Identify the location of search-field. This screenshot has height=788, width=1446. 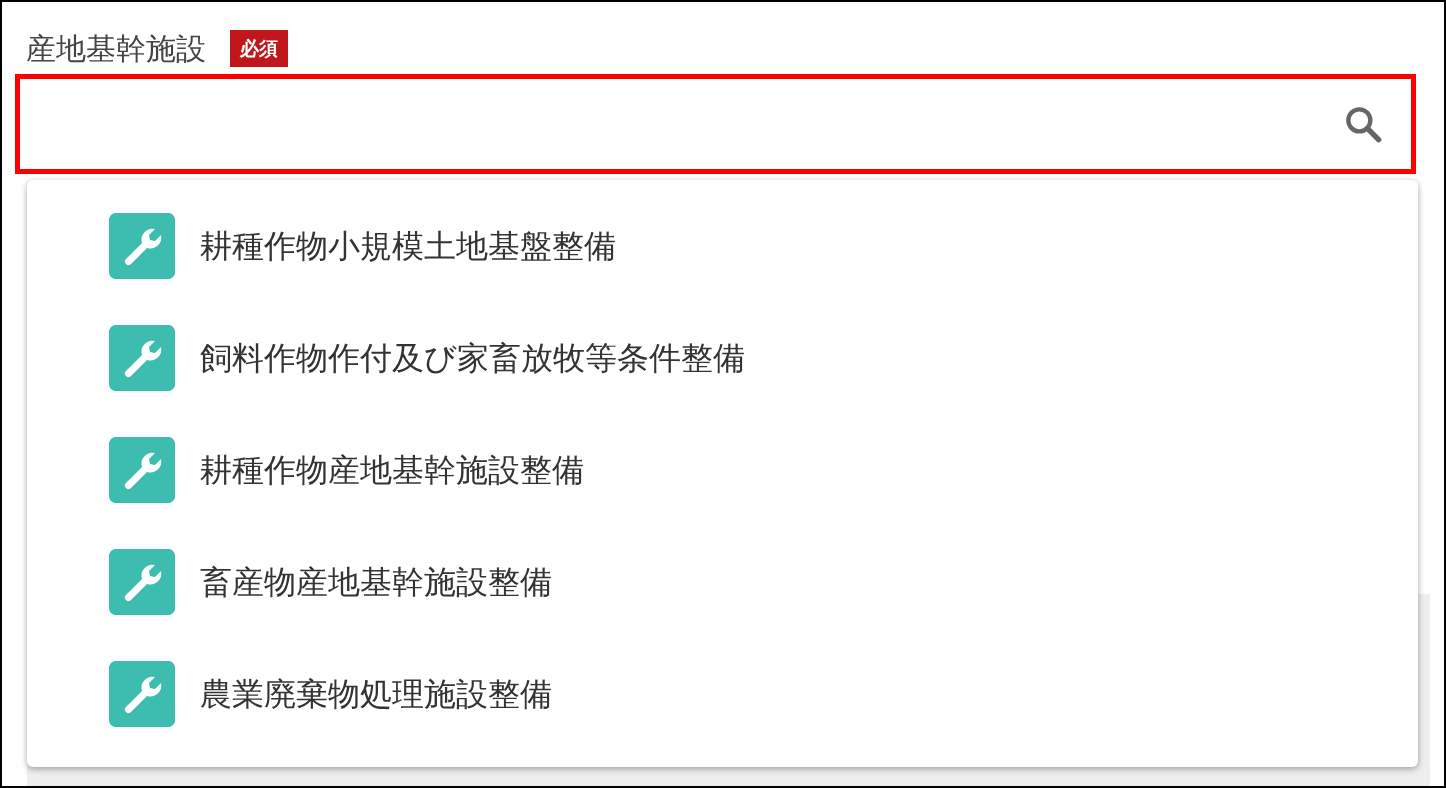
(715, 124).